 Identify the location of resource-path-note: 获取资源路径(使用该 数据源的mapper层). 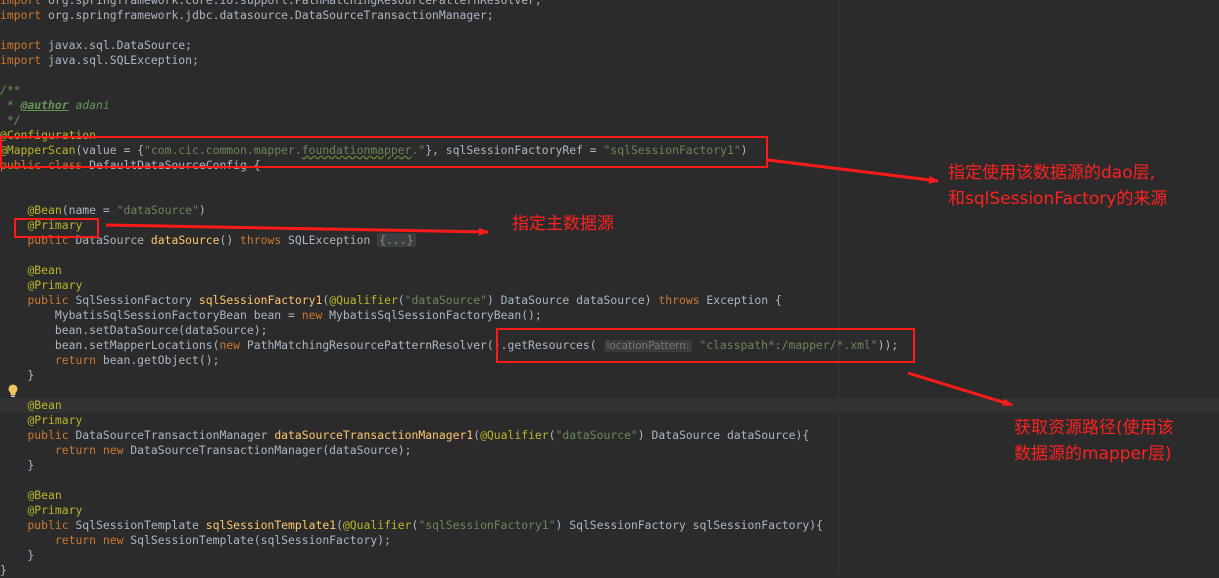
(1094, 441).